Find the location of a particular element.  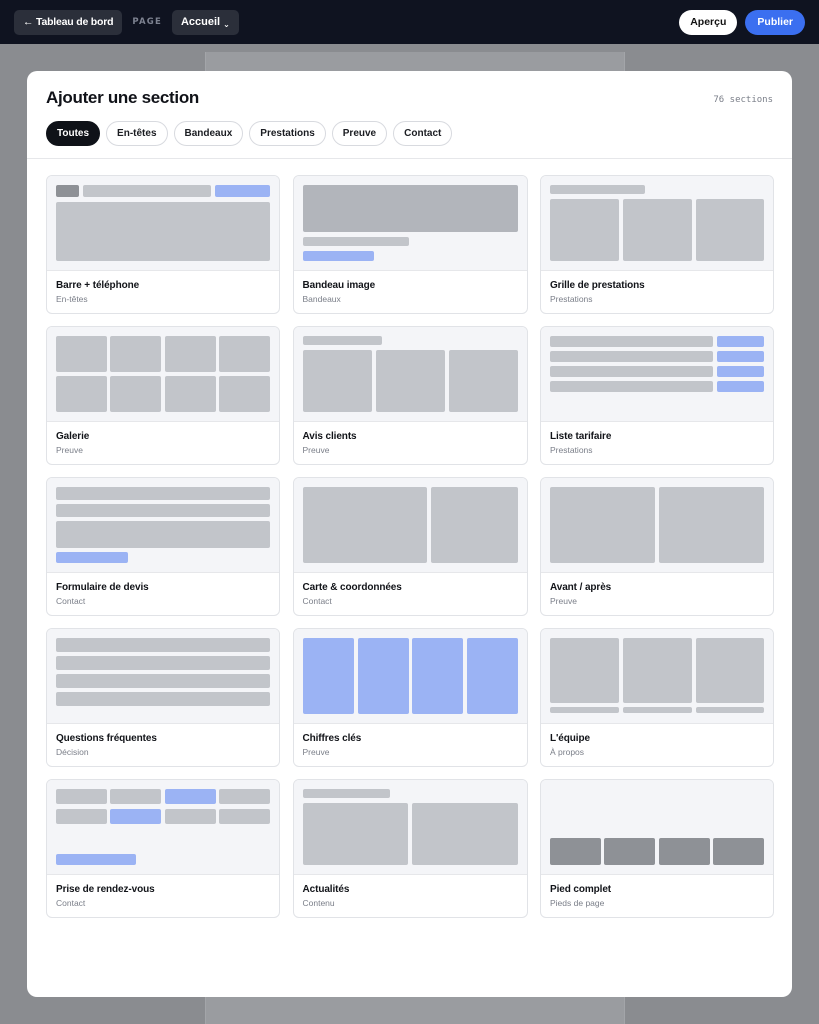

section-card: Pied complet Pieds de page is located at coordinates (657, 848).